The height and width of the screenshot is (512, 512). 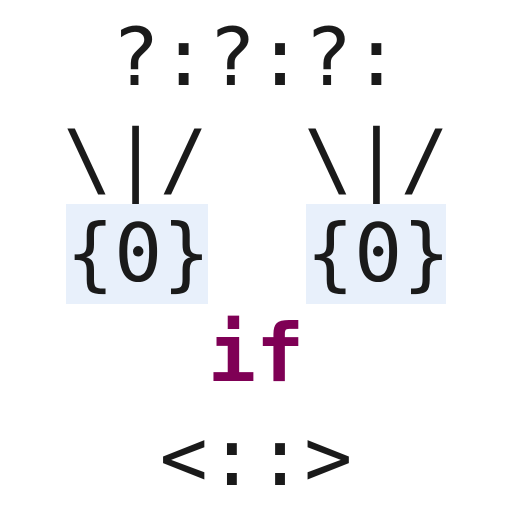 What do you see at coordinates (256, 353) in the screenshot?
I see `if-keyword: if` at bounding box center [256, 353].